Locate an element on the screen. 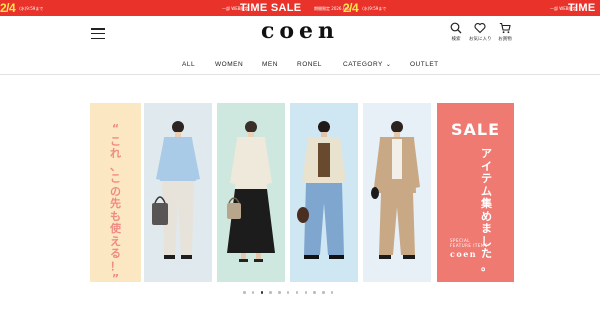 This screenshot has height=313, width=600. nav-item-category: CATEGORY ⌄ is located at coordinates (367, 65).